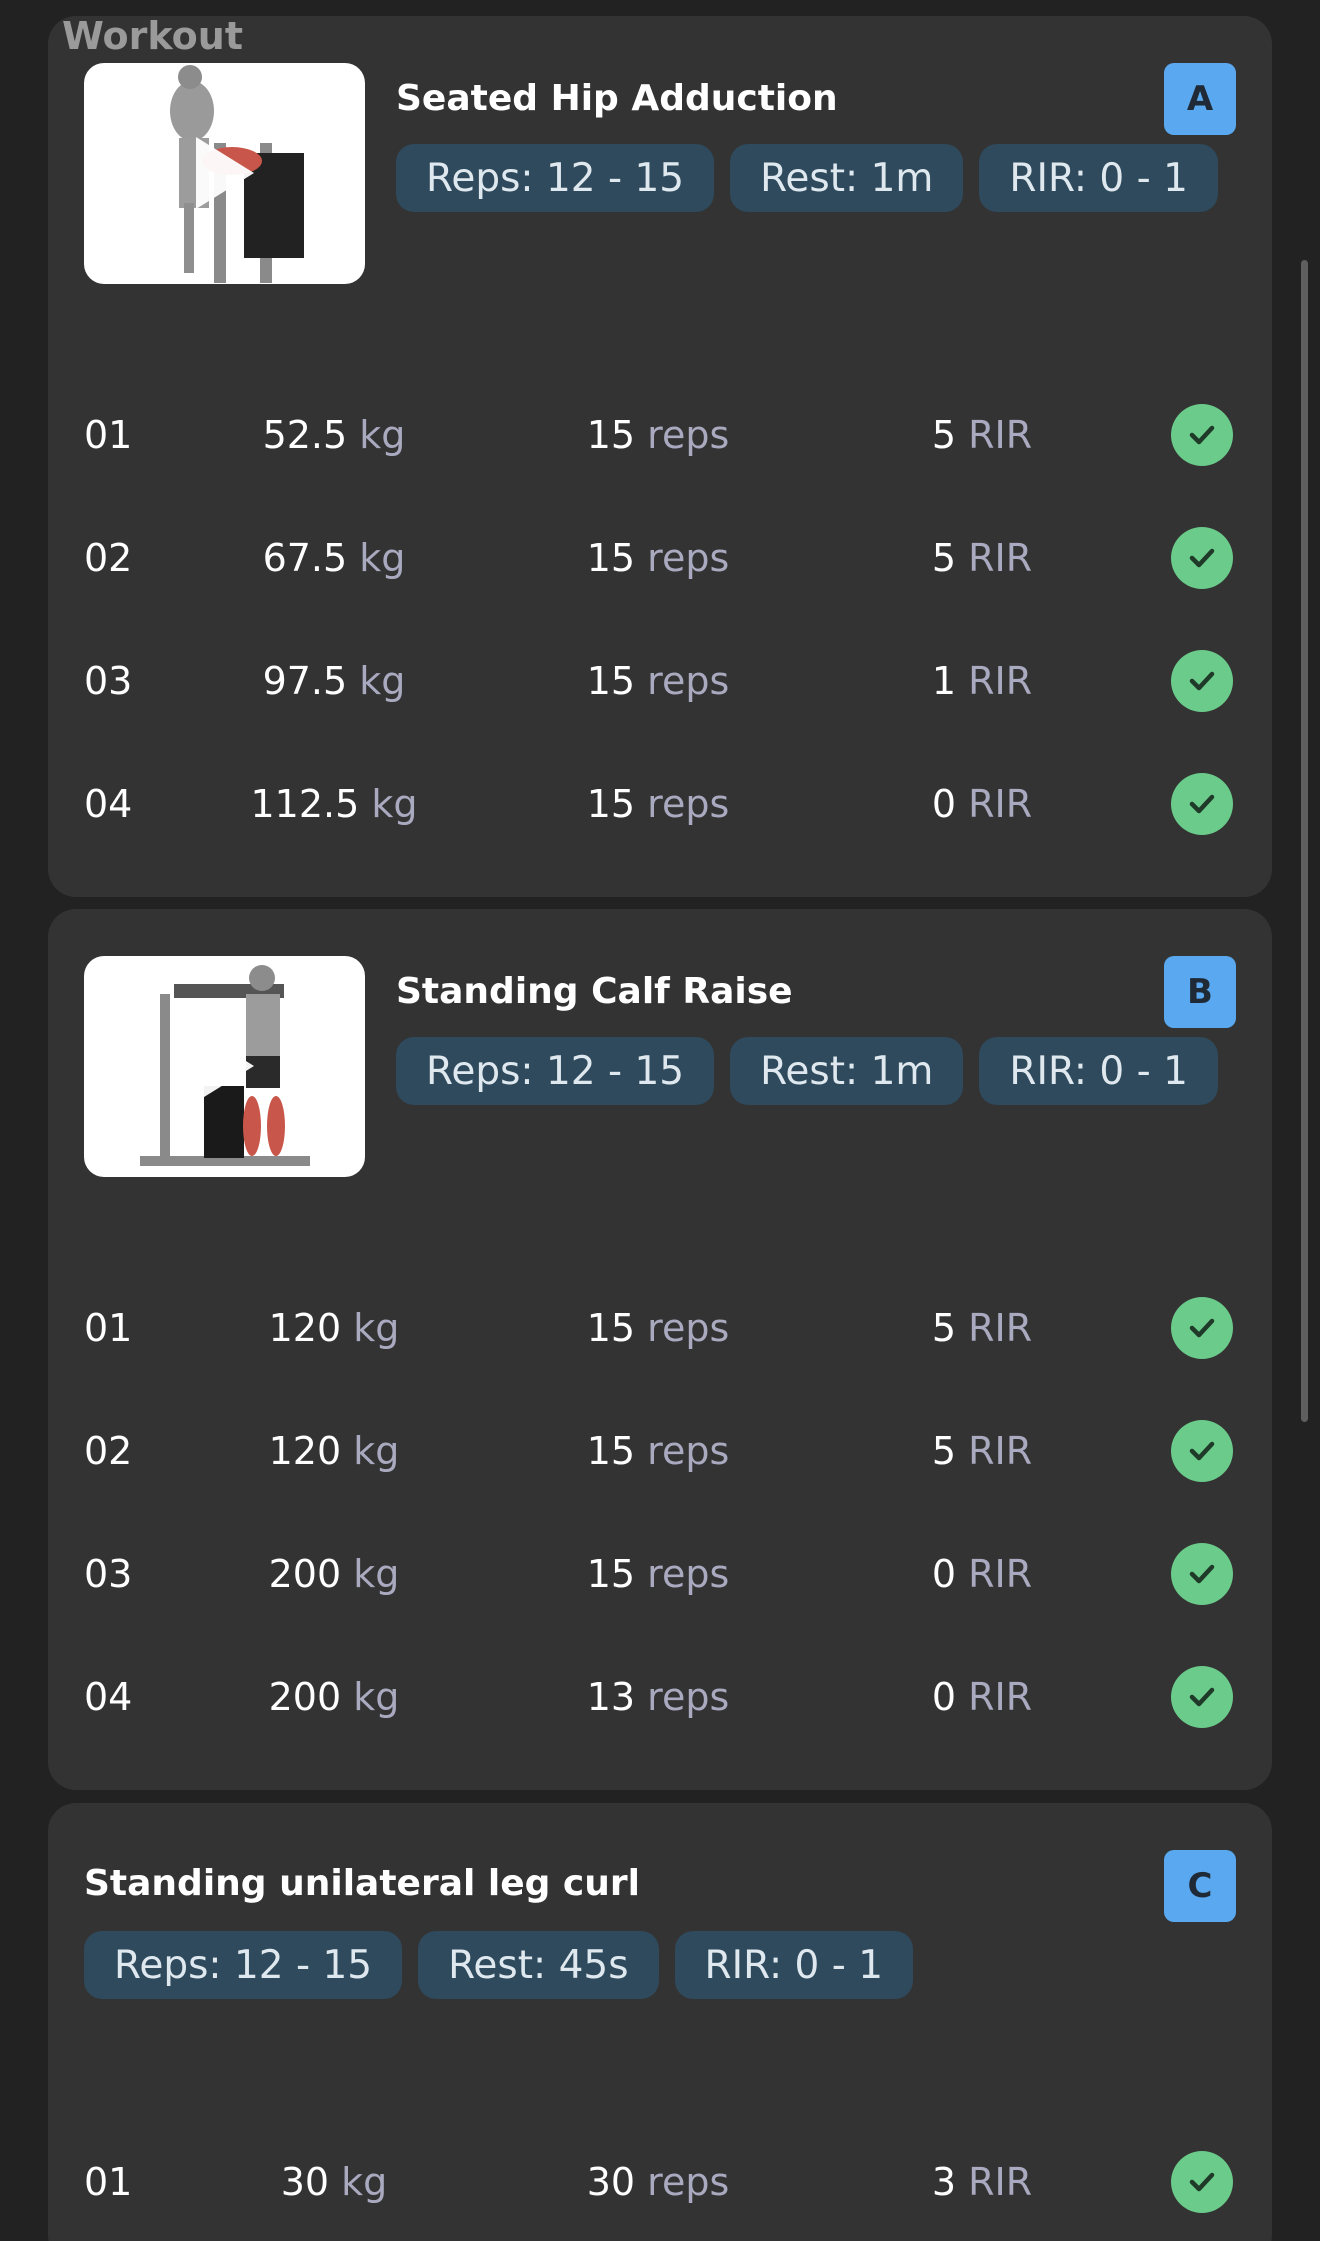  Describe the element at coordinates (334, 435) in the screenshot. I see `set-weight: 52.5 kg` at that location.